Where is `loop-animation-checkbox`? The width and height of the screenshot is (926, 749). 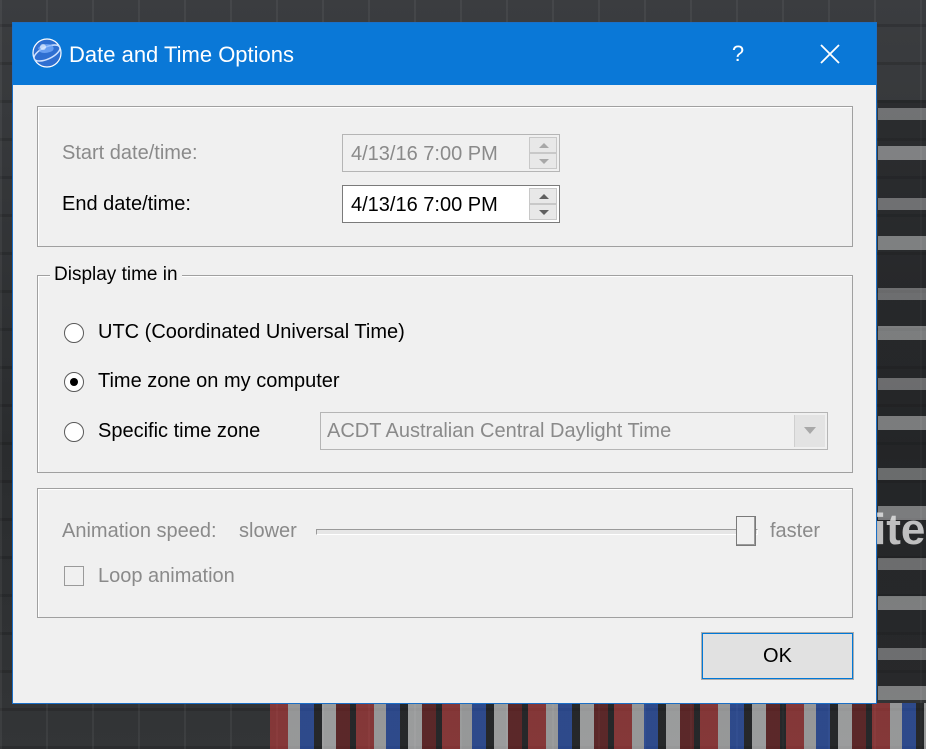
loop-animation-checkbox is located at coordinates (74, 576).